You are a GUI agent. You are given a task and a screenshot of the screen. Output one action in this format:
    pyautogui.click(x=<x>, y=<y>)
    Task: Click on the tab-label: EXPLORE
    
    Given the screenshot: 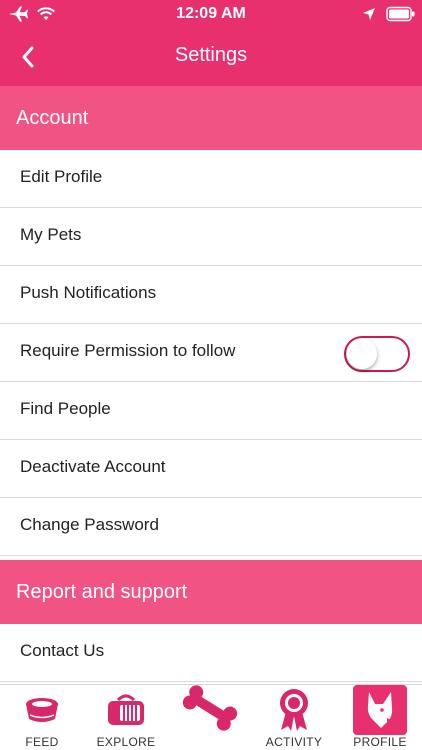 What is the action you would take?
    pyautogui.click(x=126, y=742)
    